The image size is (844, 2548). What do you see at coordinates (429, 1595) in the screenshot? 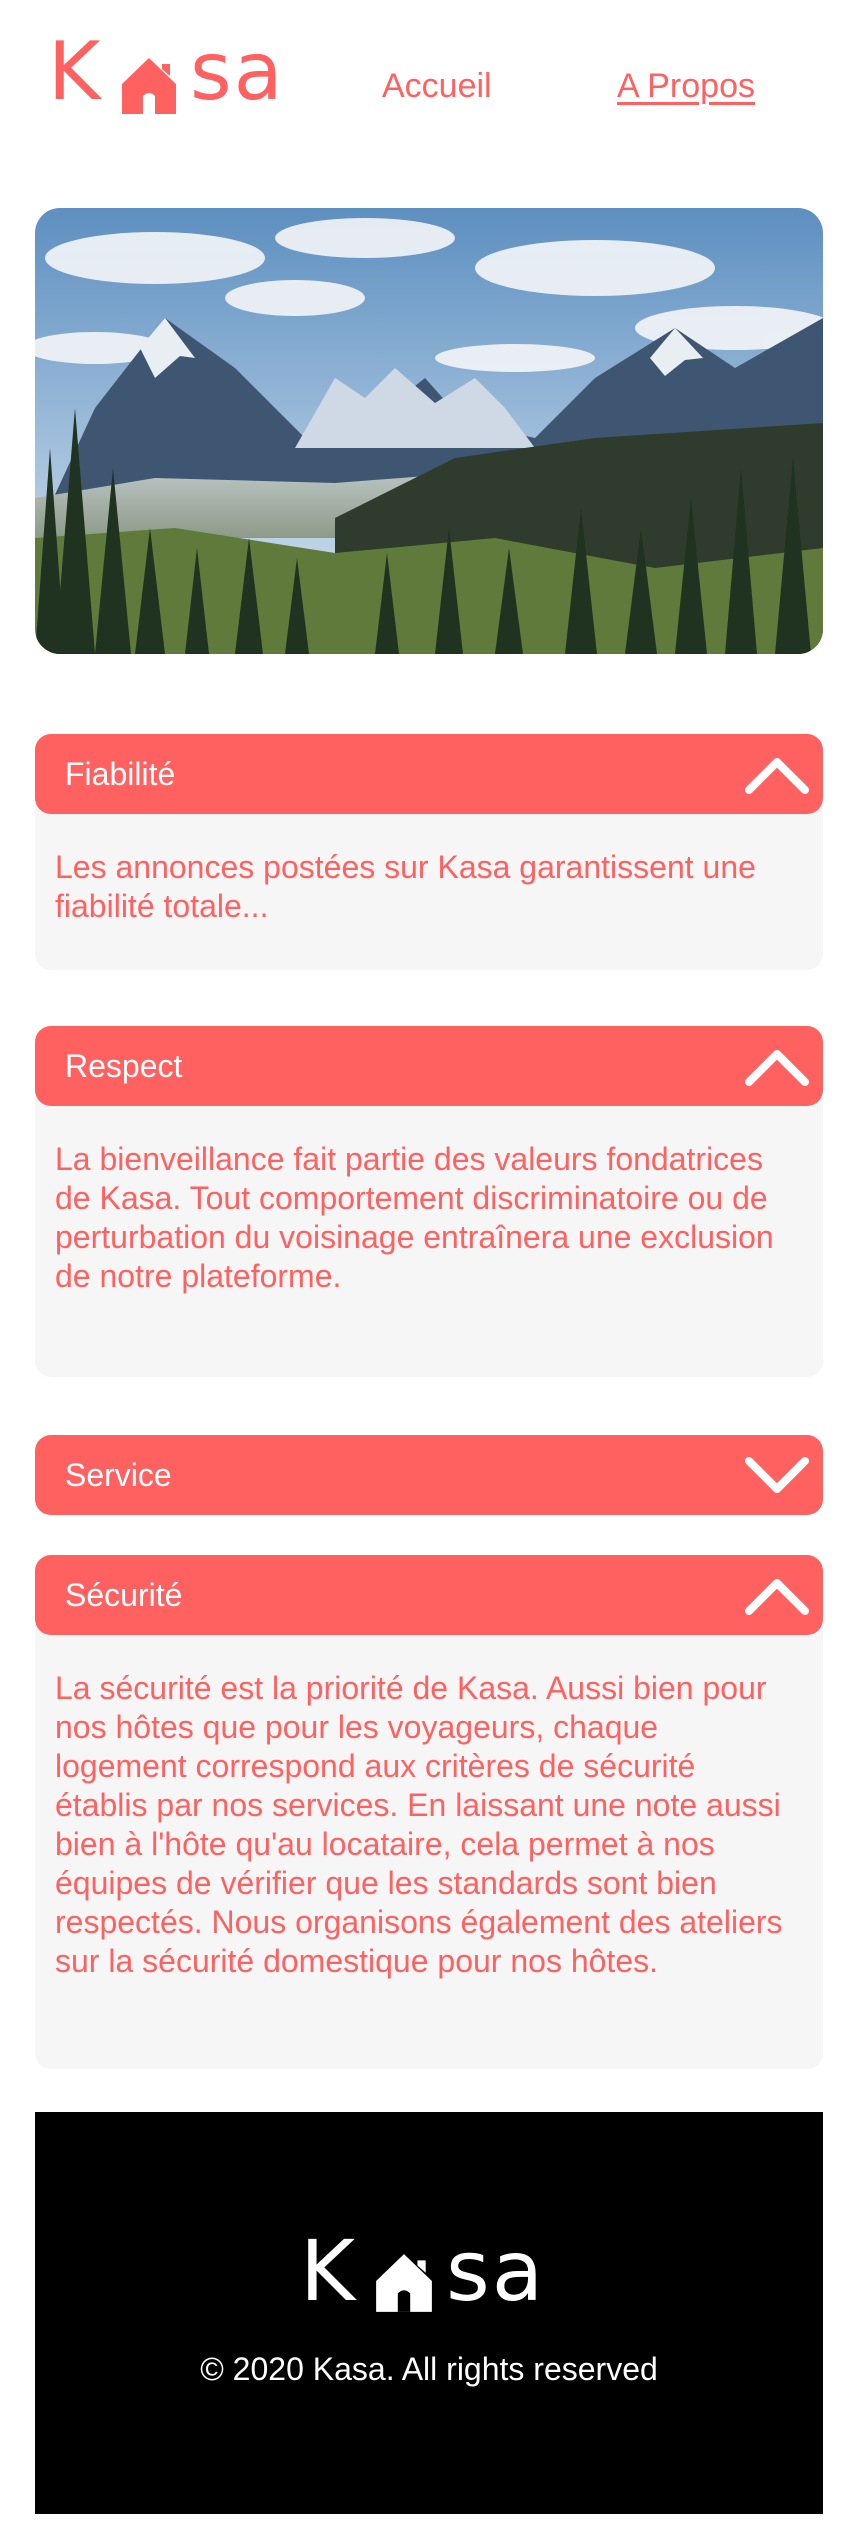
I see `collapse-header-securite: Sécurité` at bounding box center [429, 1595].